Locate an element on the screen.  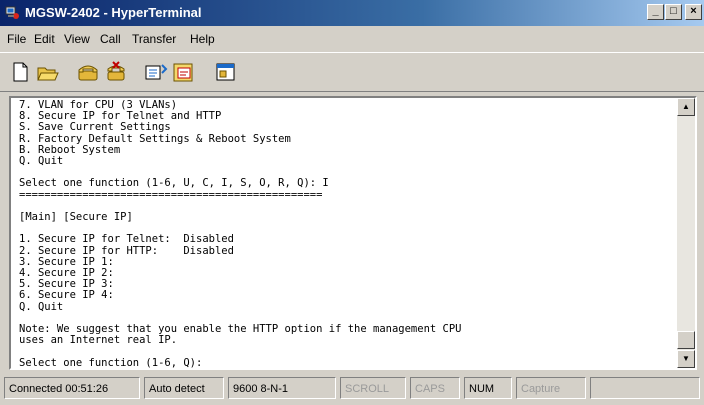
menu-edit: Edit is located at coordinates (44, 39).